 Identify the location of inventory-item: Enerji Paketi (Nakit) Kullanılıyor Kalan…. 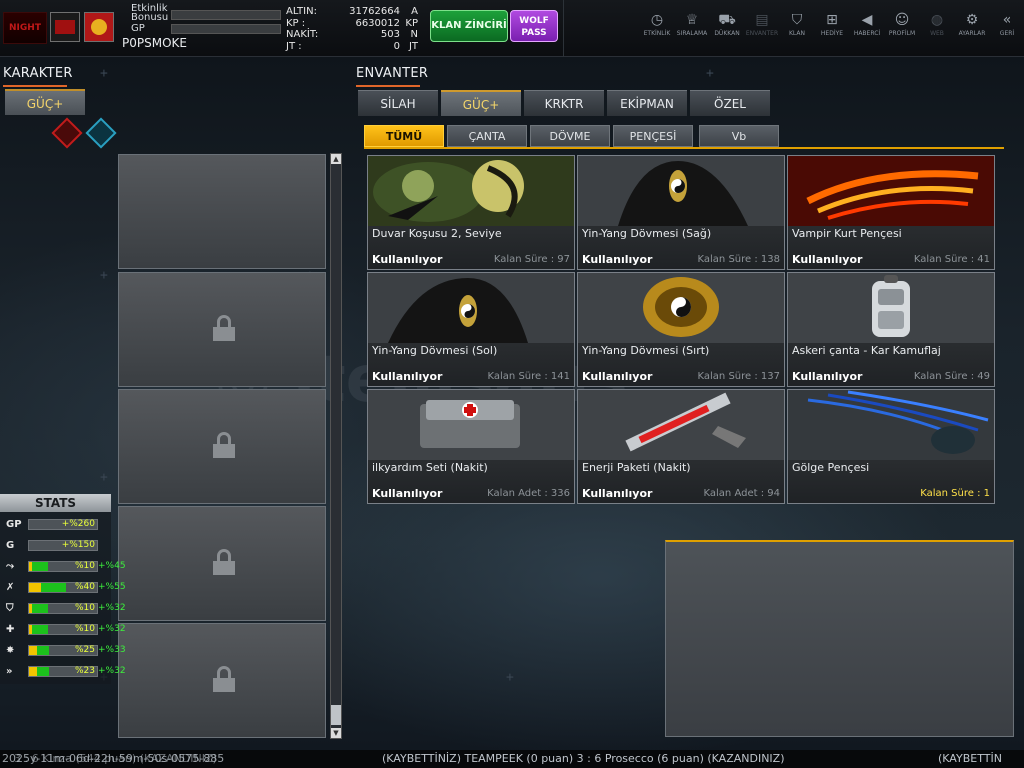
(681, 446).